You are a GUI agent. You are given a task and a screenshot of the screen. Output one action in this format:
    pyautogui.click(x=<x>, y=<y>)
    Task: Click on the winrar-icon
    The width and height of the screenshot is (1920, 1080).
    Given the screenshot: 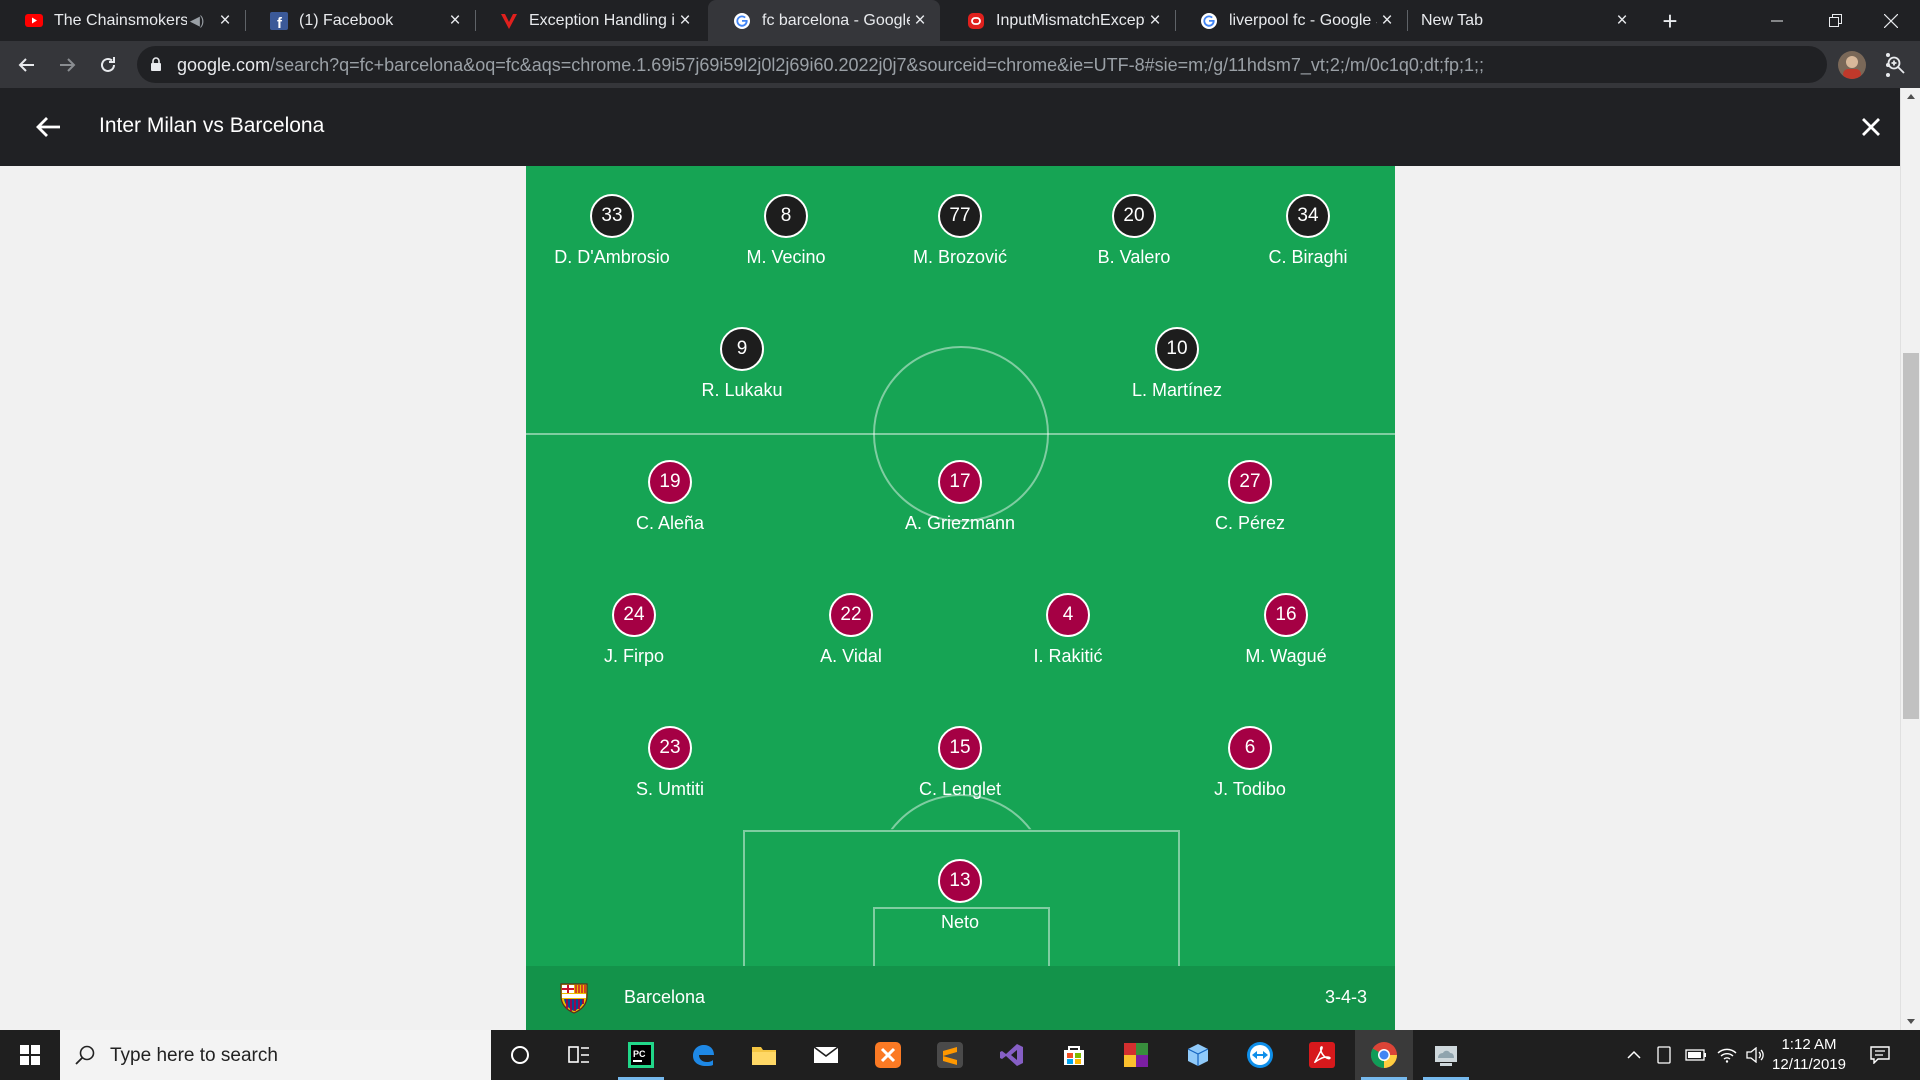 What is the action you would take?
    pyautogui.click(x=1136, y=1055)
    